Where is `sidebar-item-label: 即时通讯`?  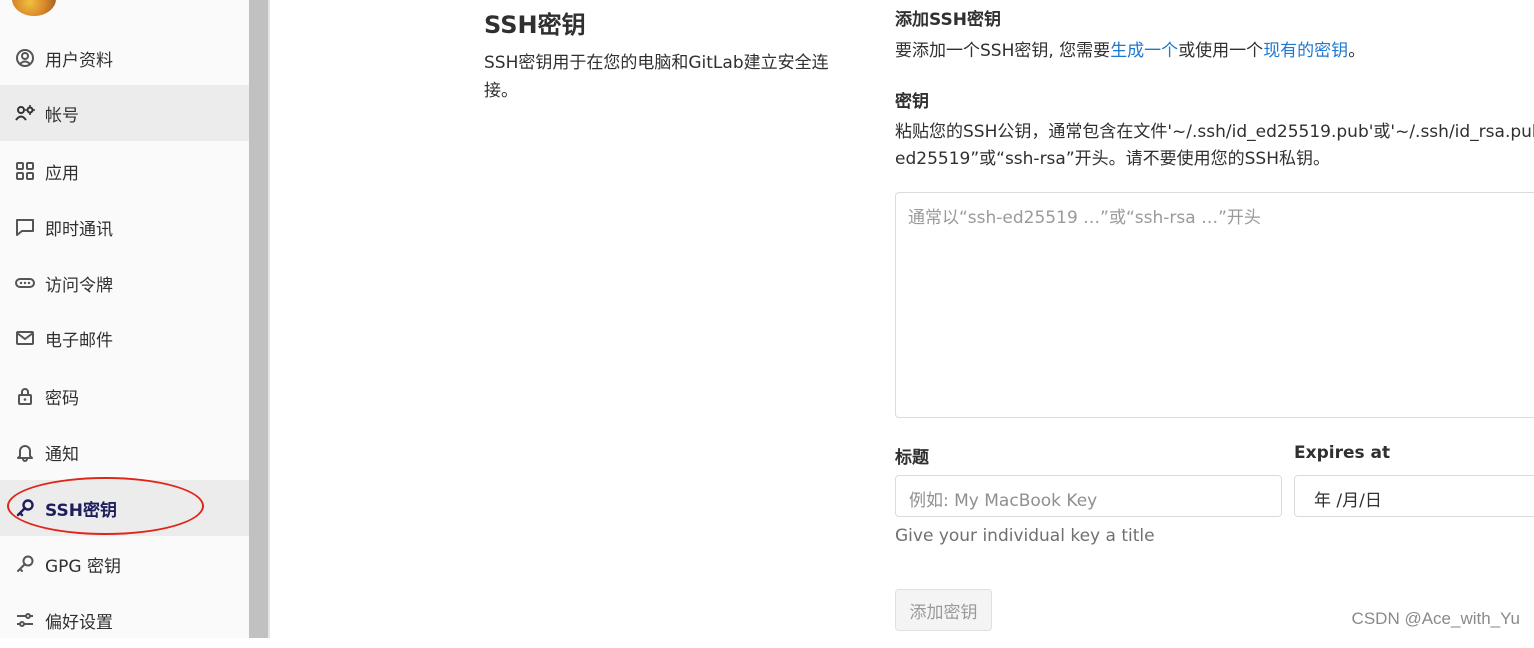 sidebar-item-label: 即时通讯 is located at coordinates (79, 229).